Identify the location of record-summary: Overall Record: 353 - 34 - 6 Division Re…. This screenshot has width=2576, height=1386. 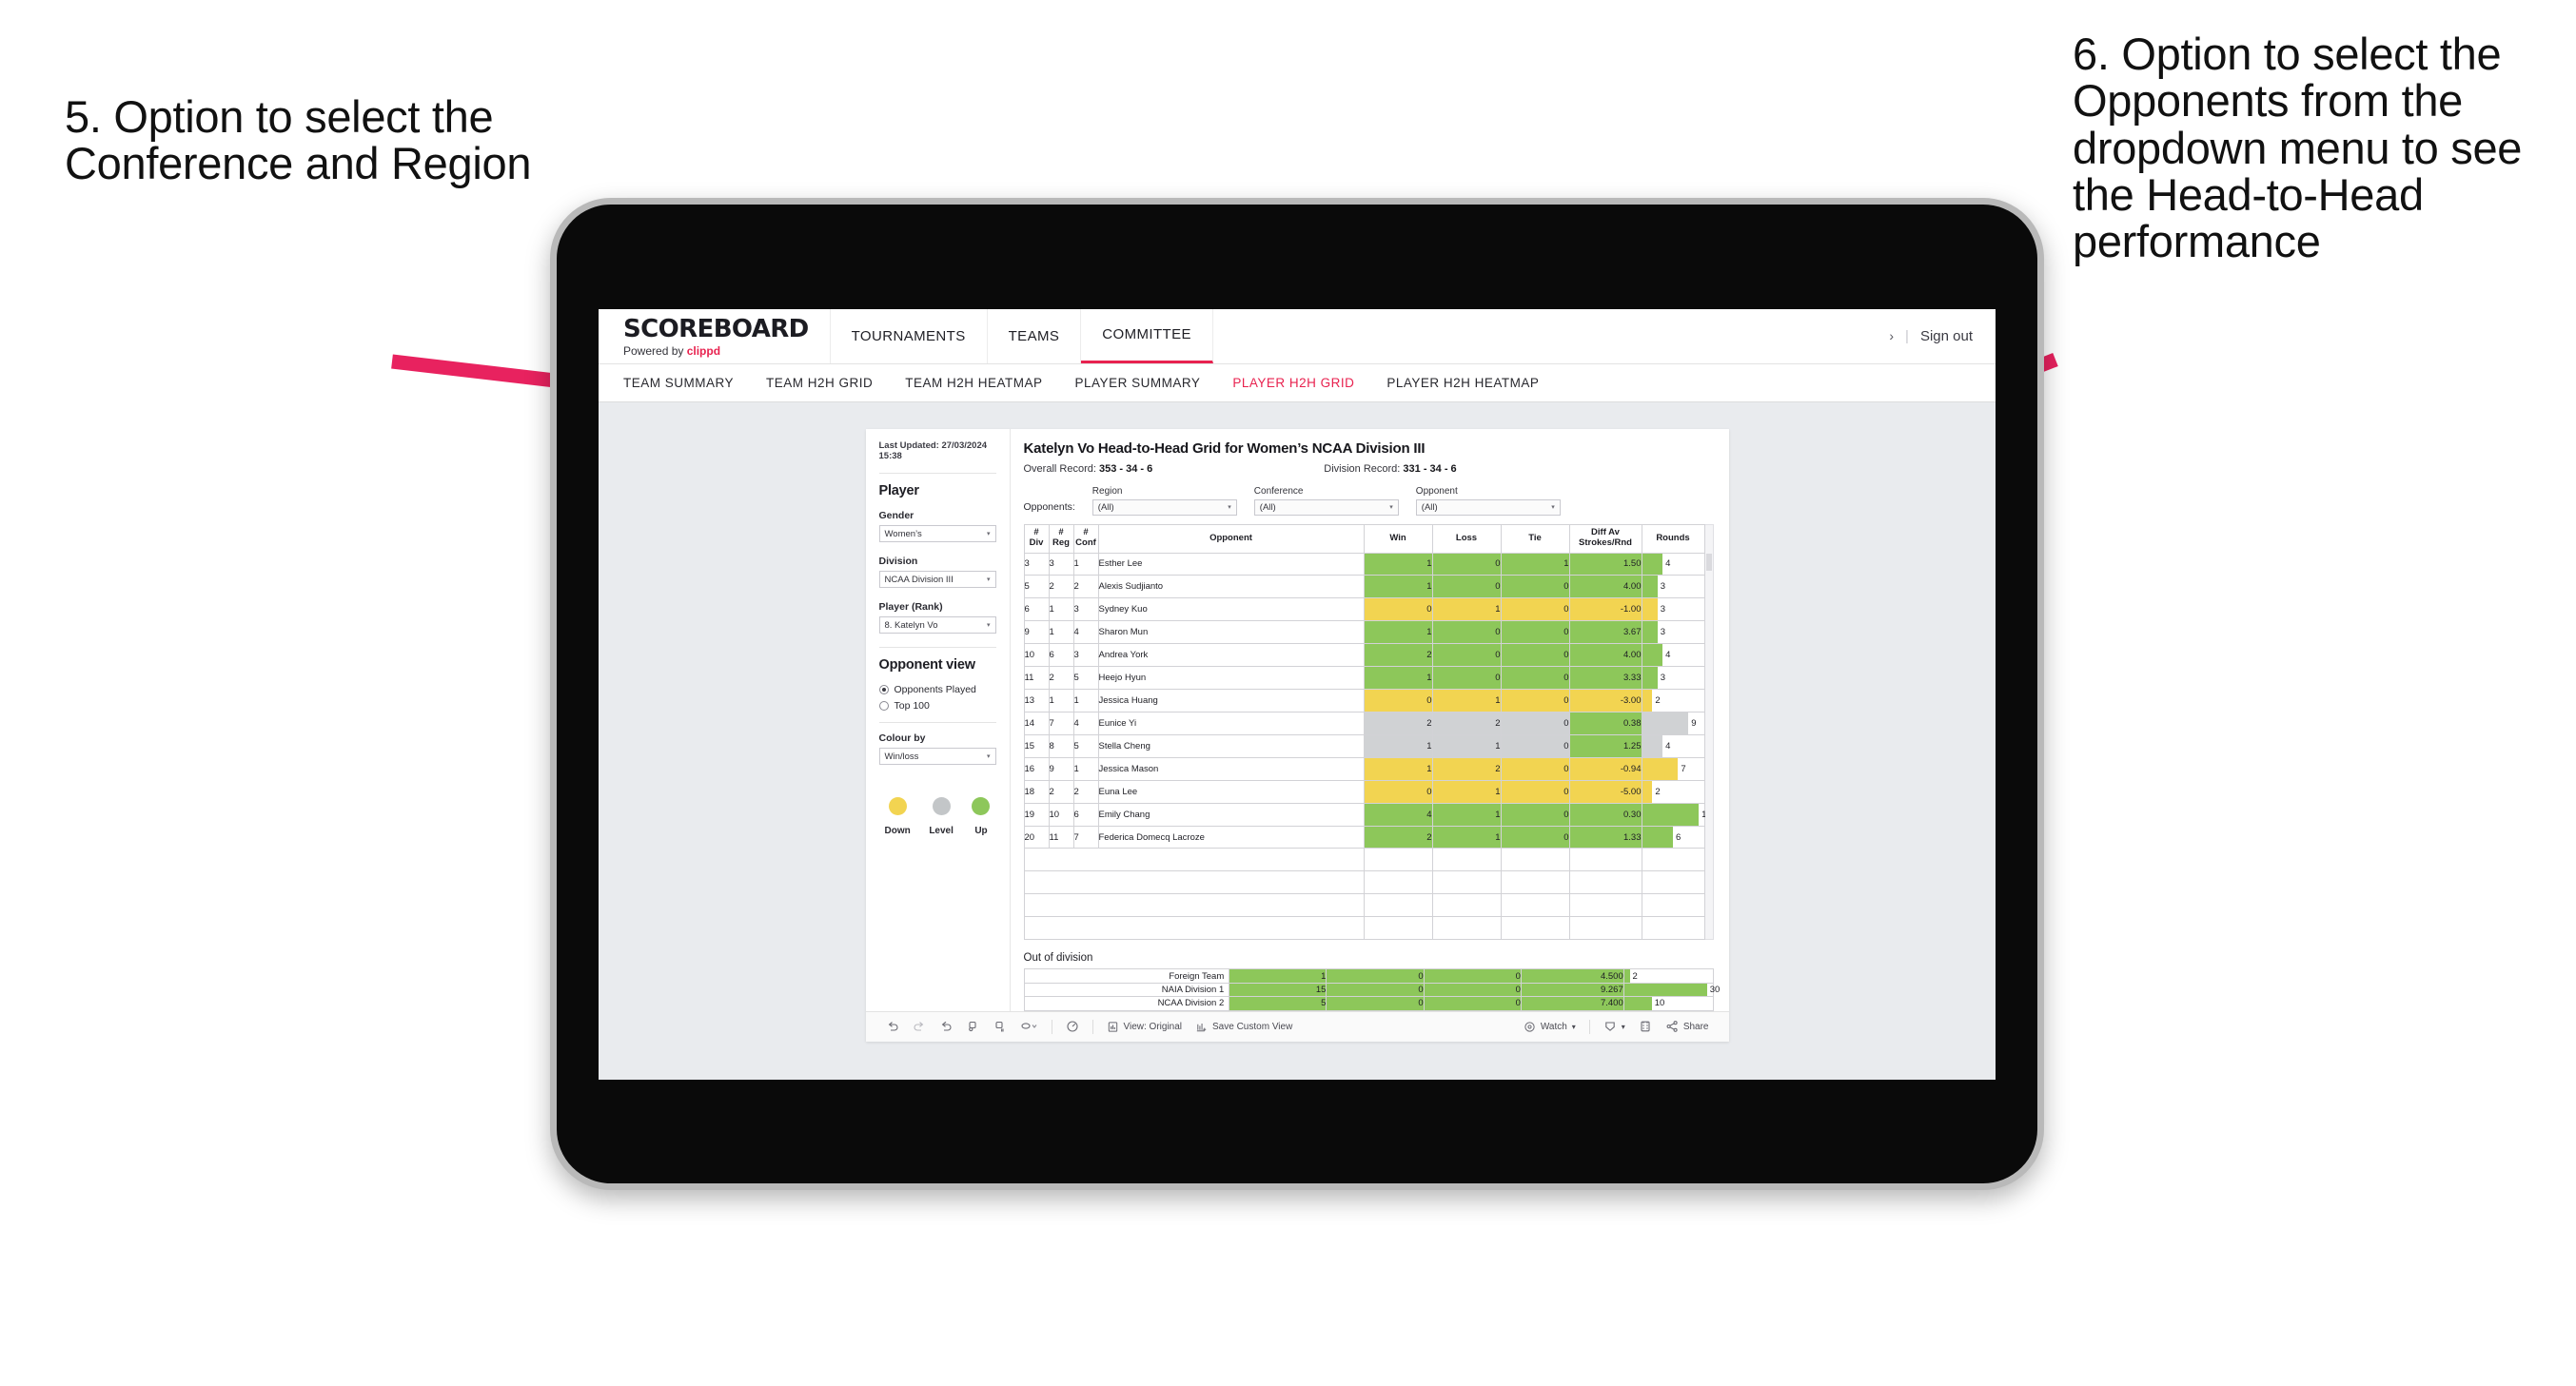
(1369, 469).